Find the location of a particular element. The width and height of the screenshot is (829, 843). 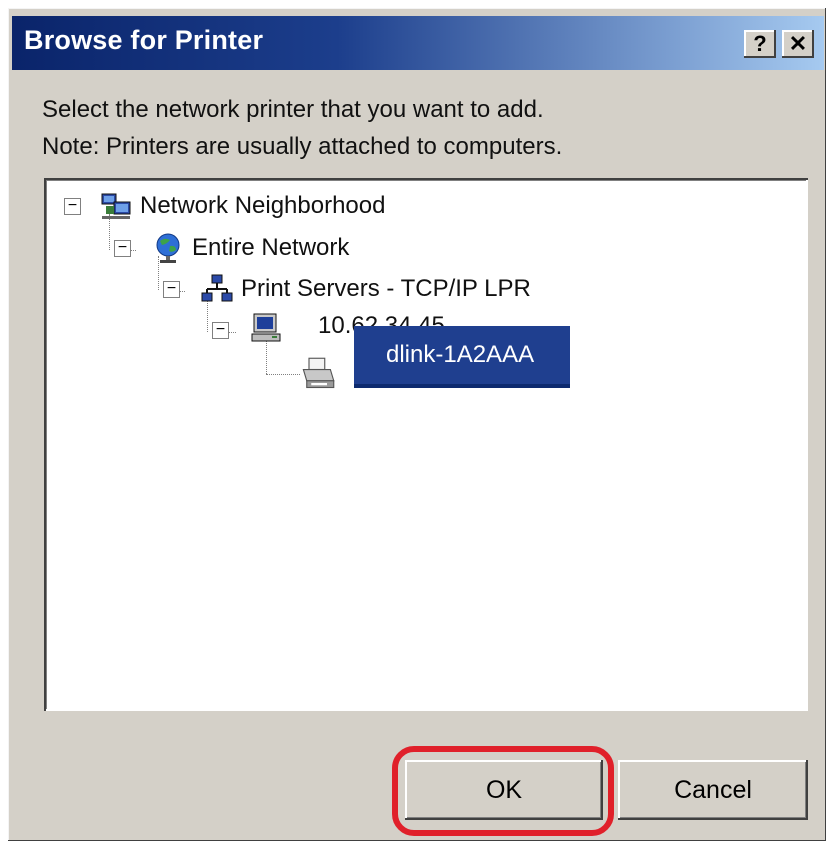

tree-node-entire-network: − Entire Network is located at coordinates (264, 250).